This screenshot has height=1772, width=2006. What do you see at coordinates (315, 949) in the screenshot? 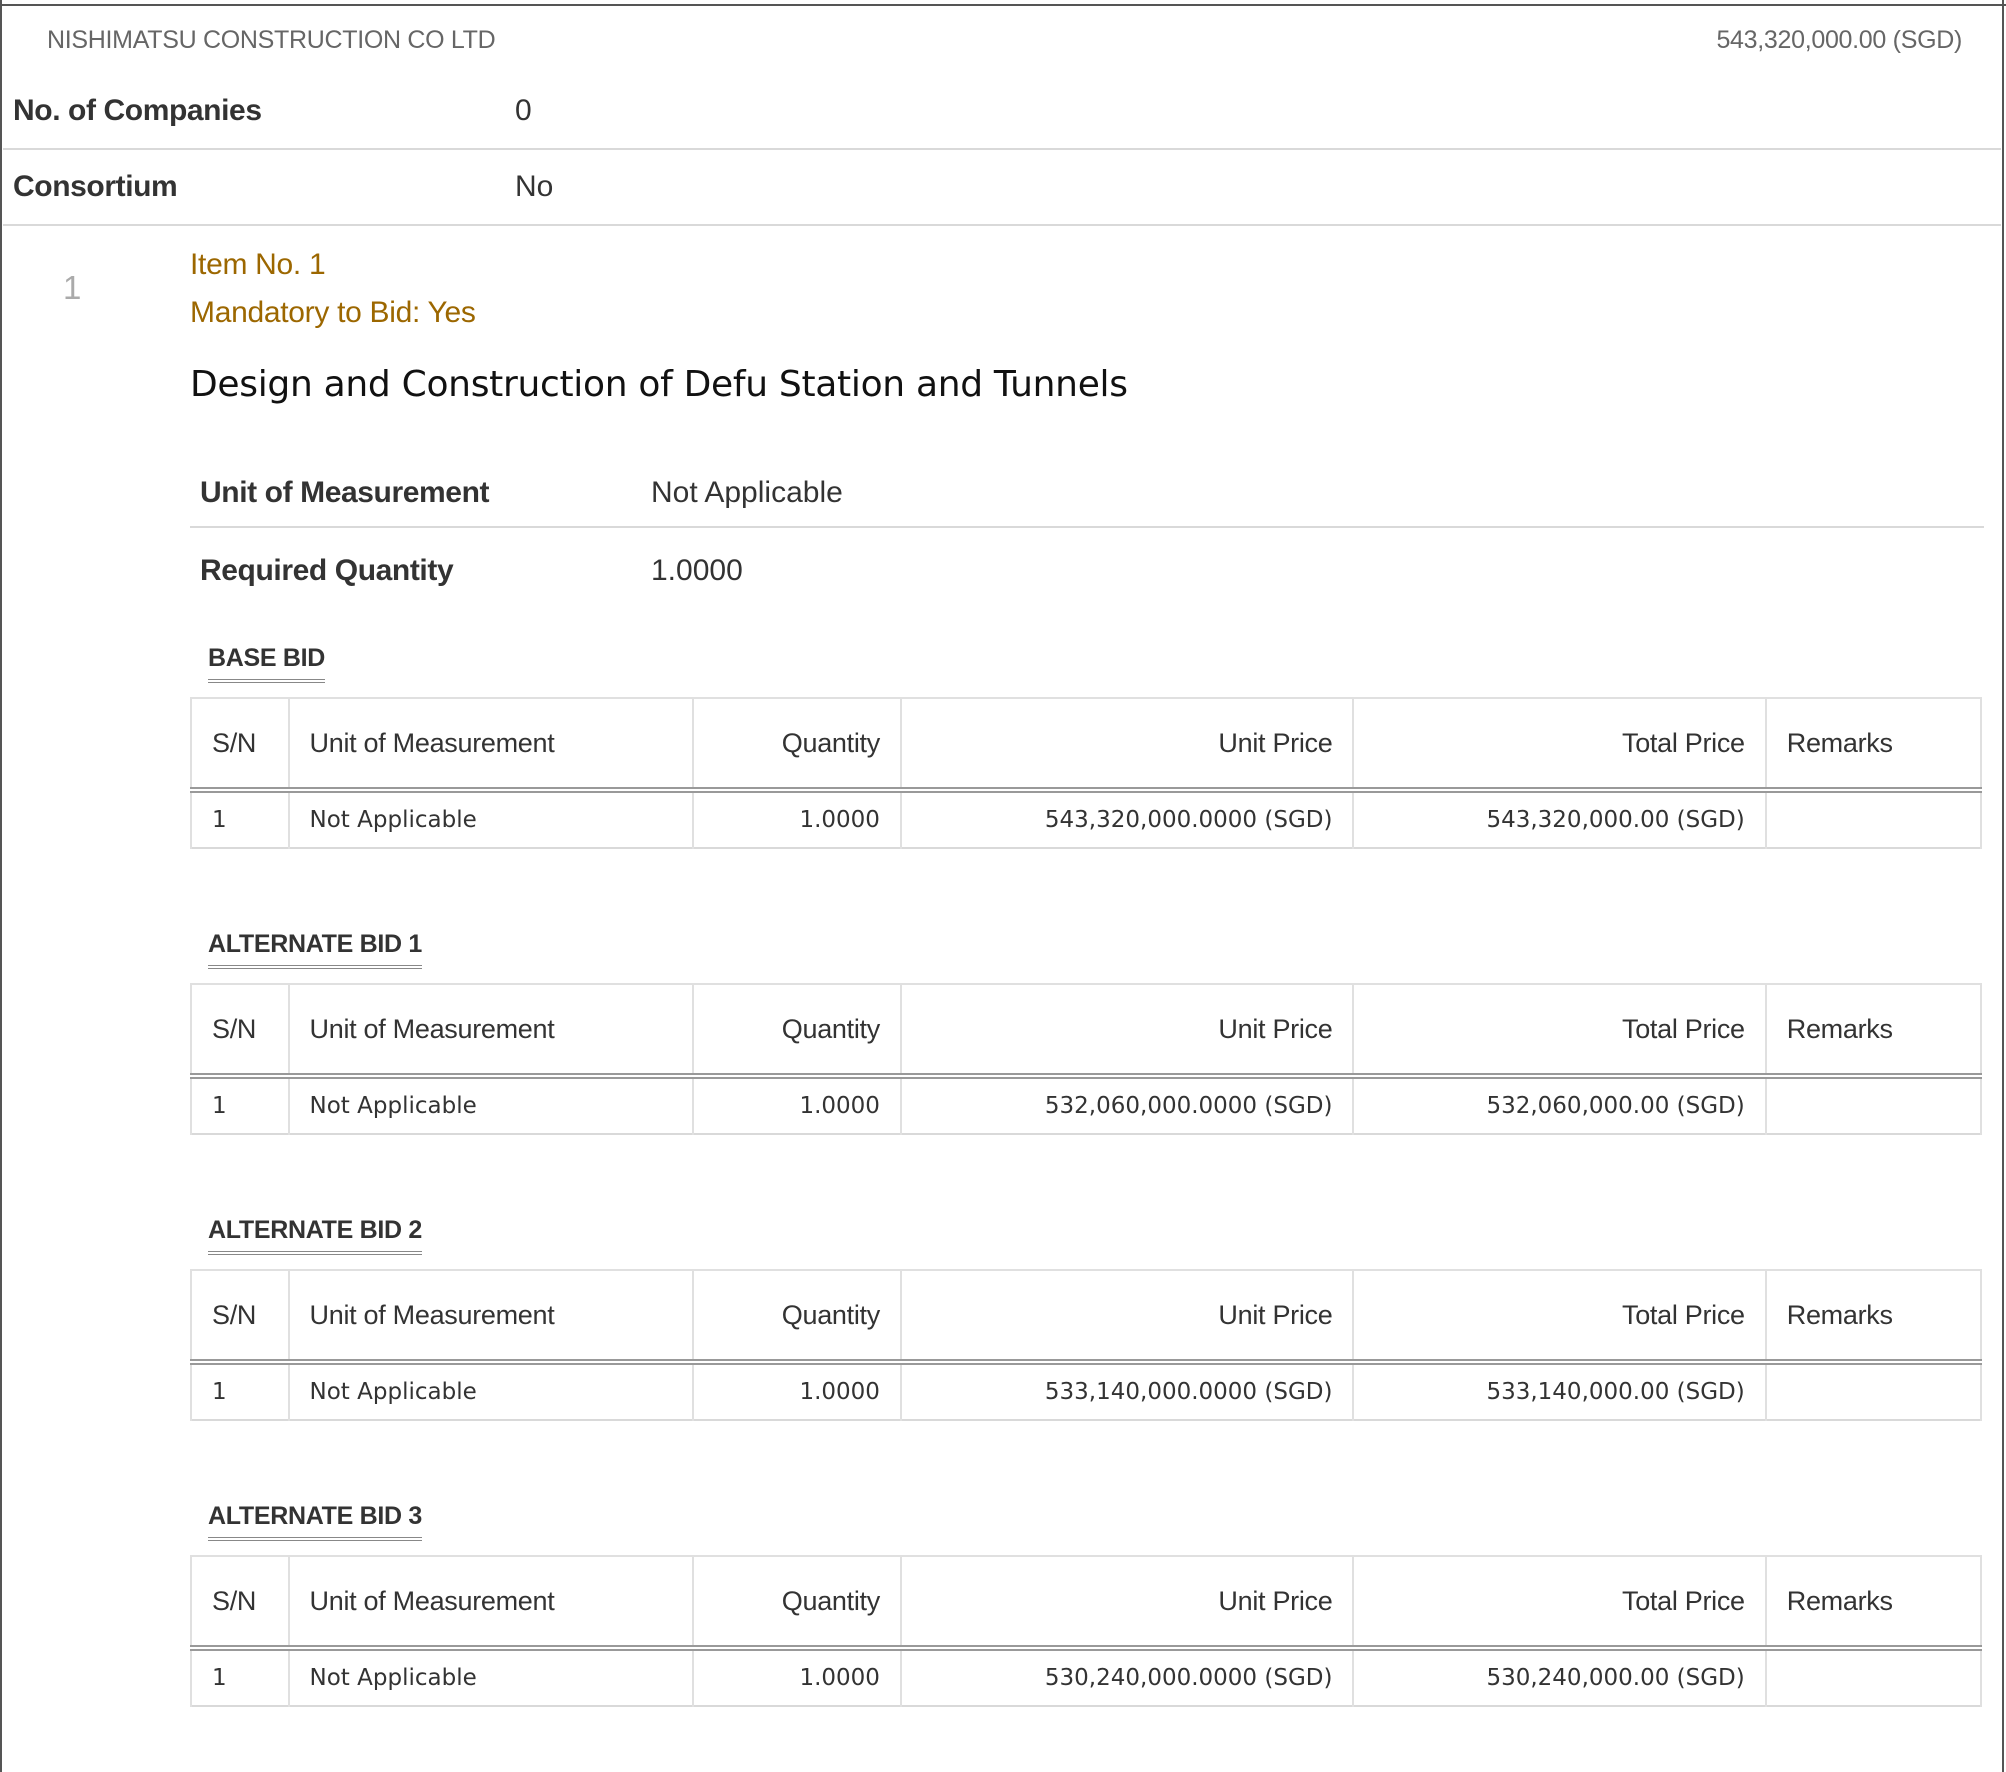
I see `bid-heading: ALTERNATE BID 1` at bounding box center [315, 949].